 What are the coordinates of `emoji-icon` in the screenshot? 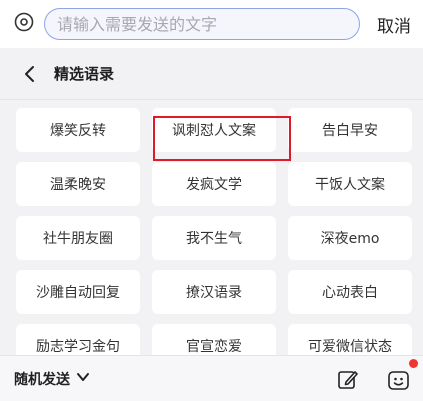 It's located at (399, 383).